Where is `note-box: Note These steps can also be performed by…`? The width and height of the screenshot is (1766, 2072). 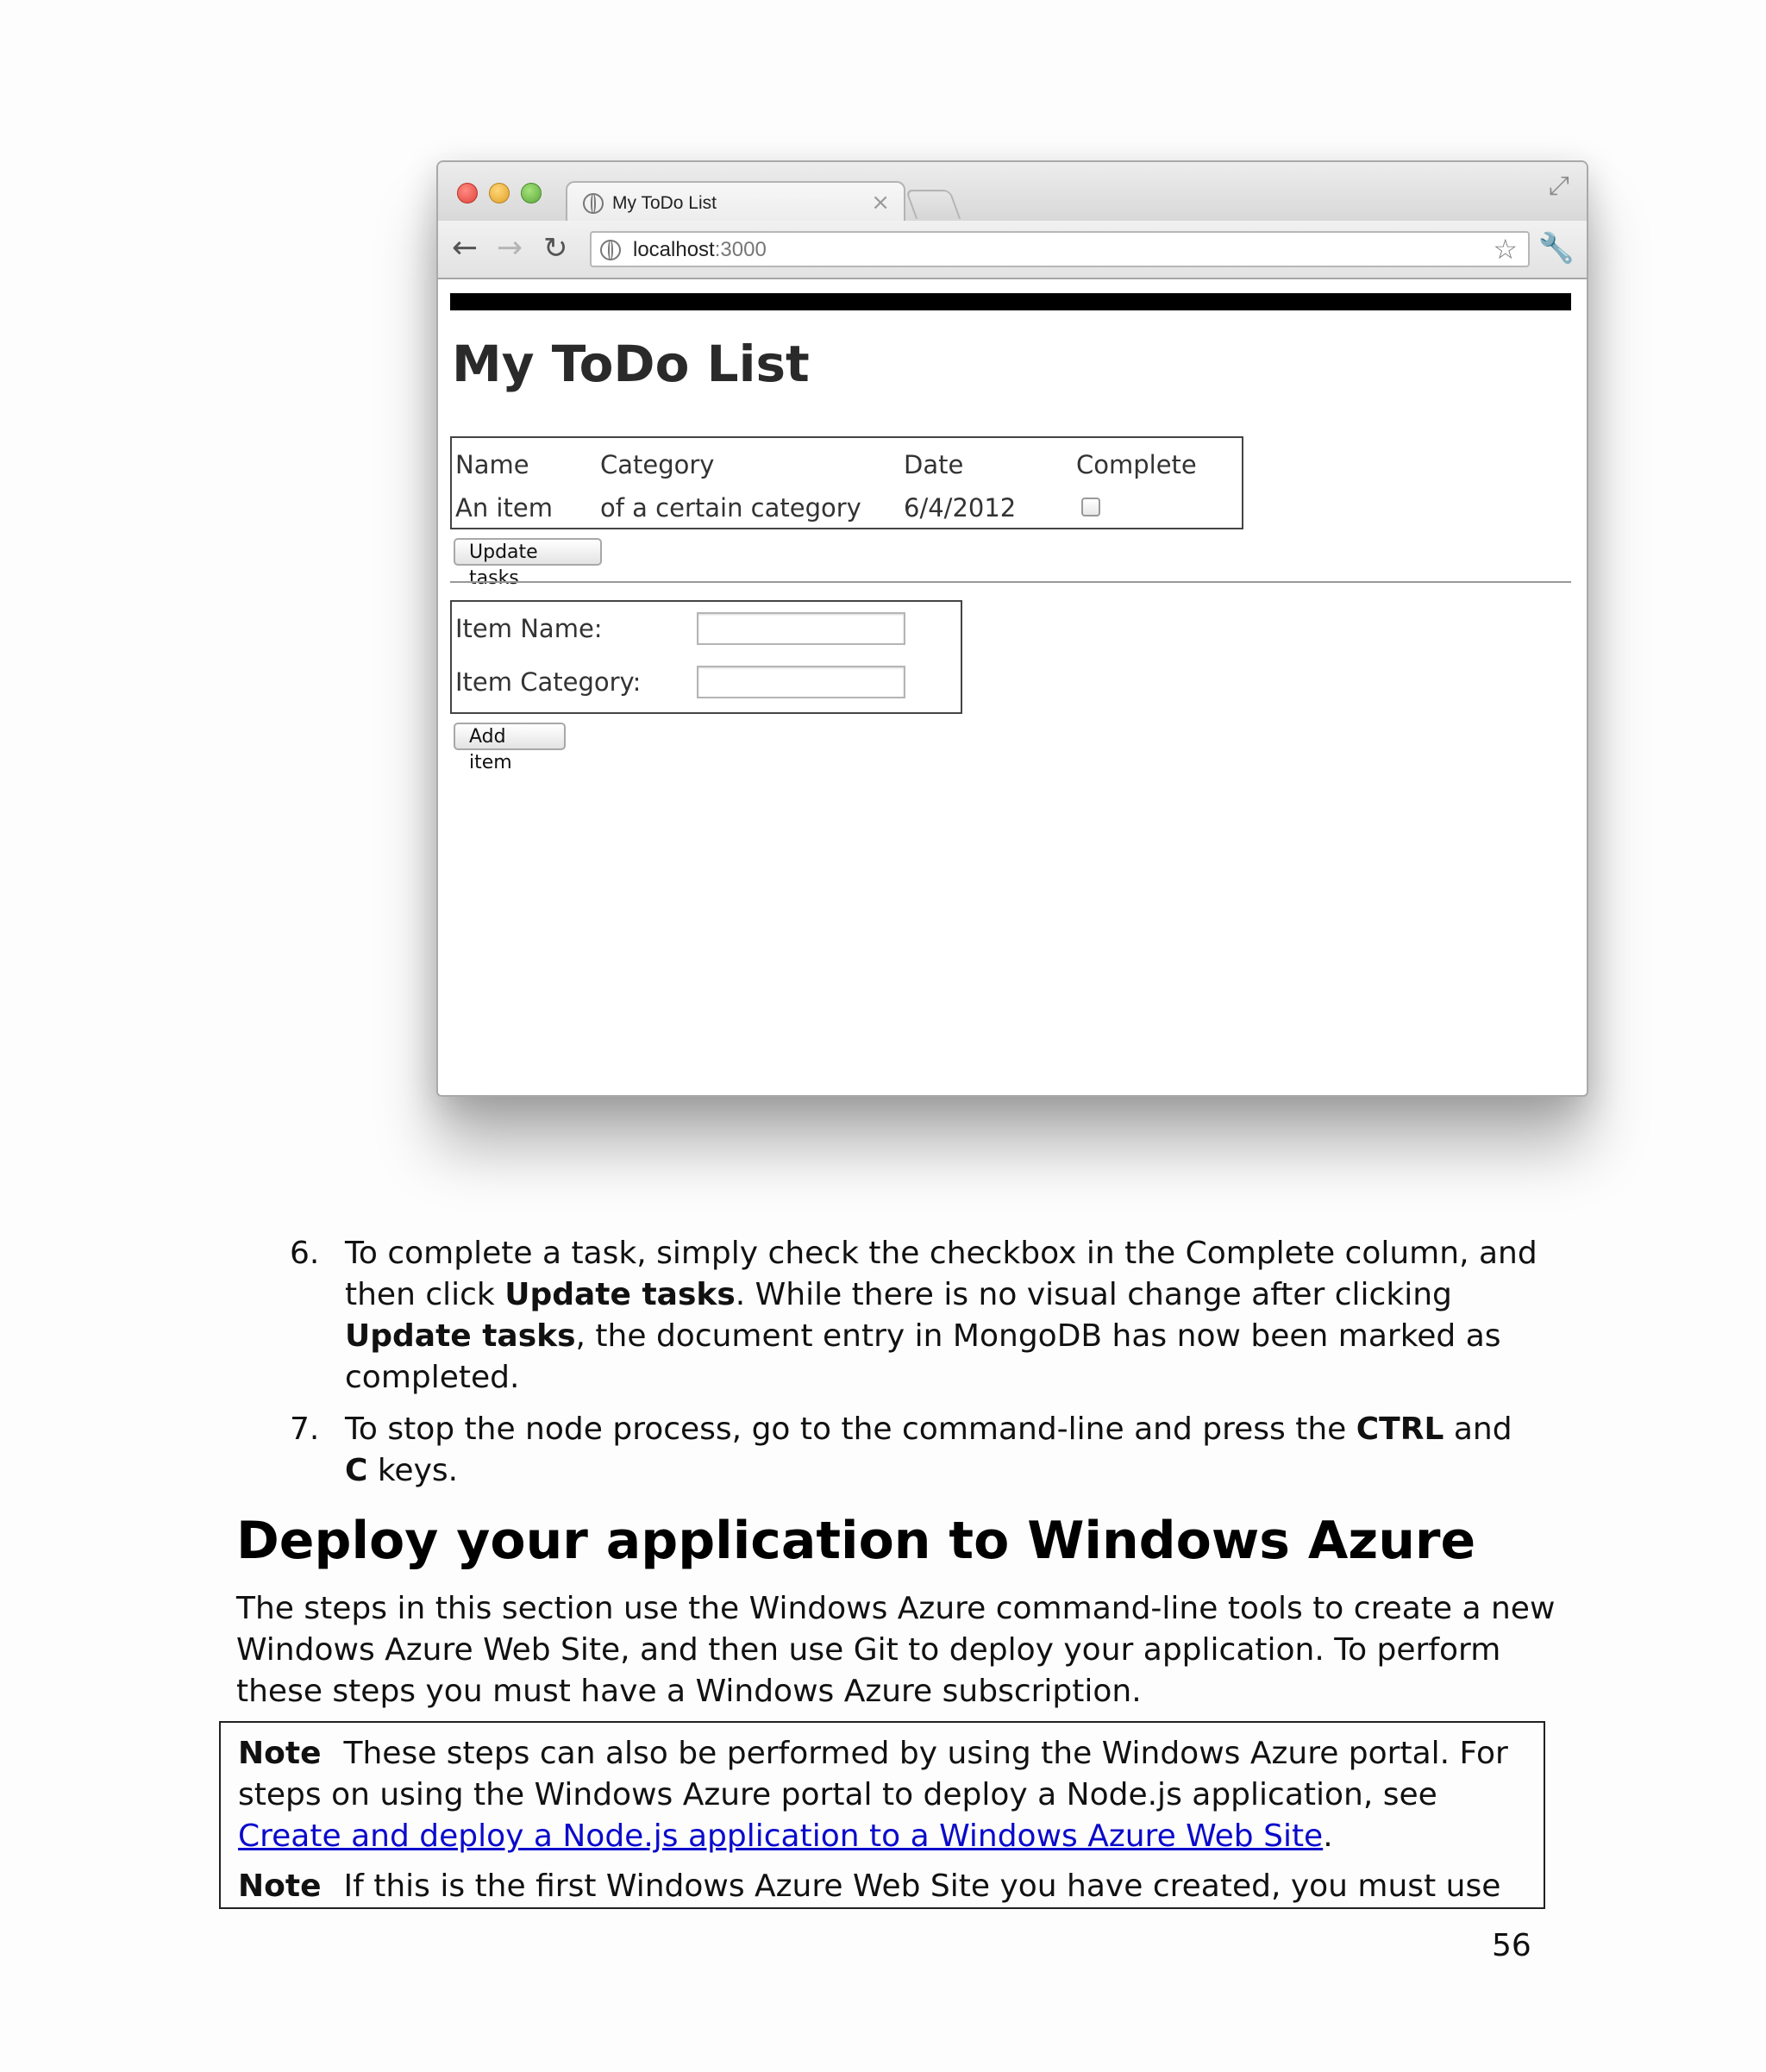
note-box: Note These steps can also be performed by… is located at coordinates (882, 1815).